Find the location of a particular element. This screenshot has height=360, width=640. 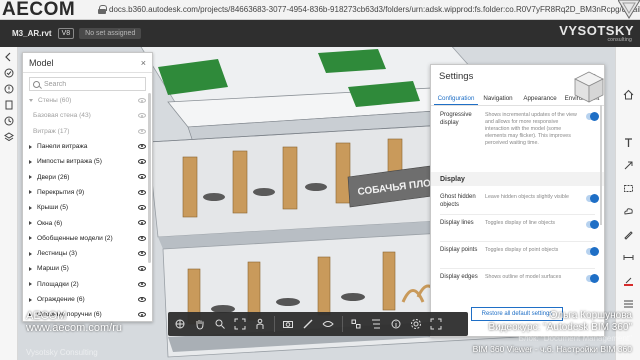

sheet-icon is located at coordinates (9, 105).